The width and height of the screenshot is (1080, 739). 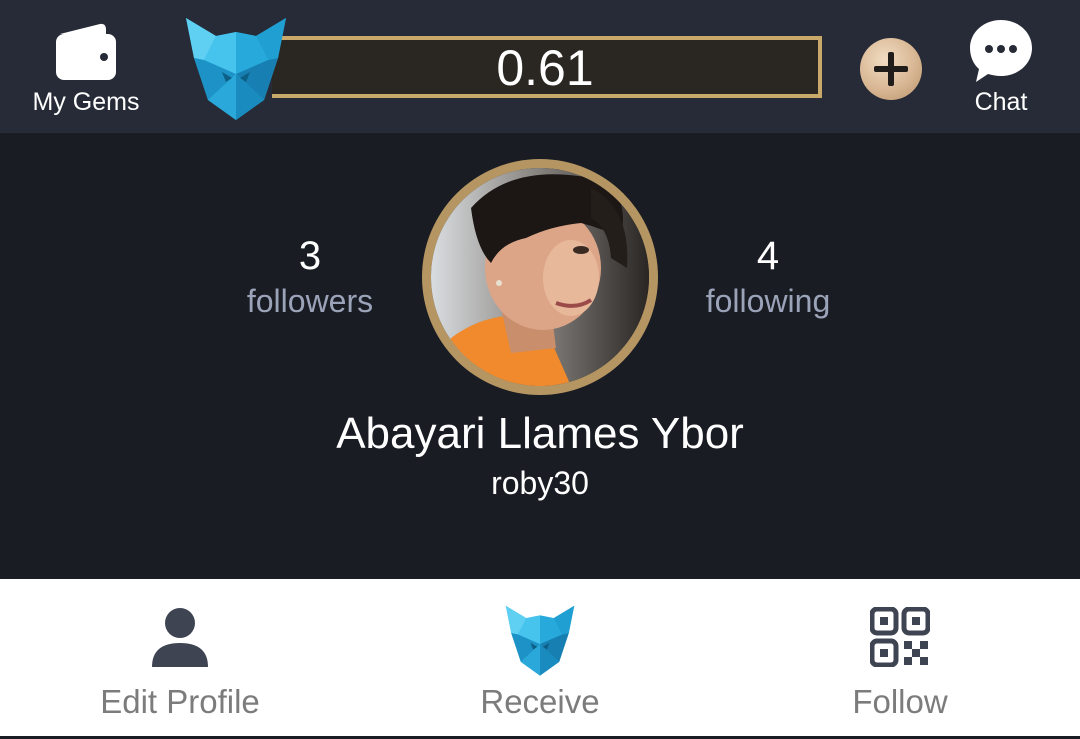 I want to click on balance-box: 0.61, so click(x=547, y=67).